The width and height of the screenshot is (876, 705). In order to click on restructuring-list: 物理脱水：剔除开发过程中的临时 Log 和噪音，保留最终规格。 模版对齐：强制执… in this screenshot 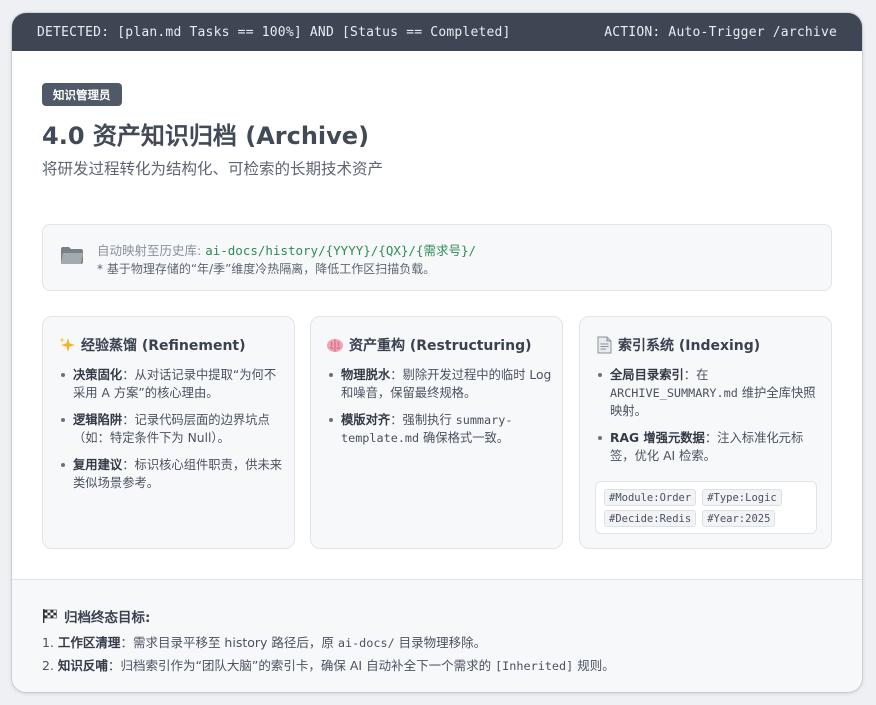, I will do `click(439, 411)`.